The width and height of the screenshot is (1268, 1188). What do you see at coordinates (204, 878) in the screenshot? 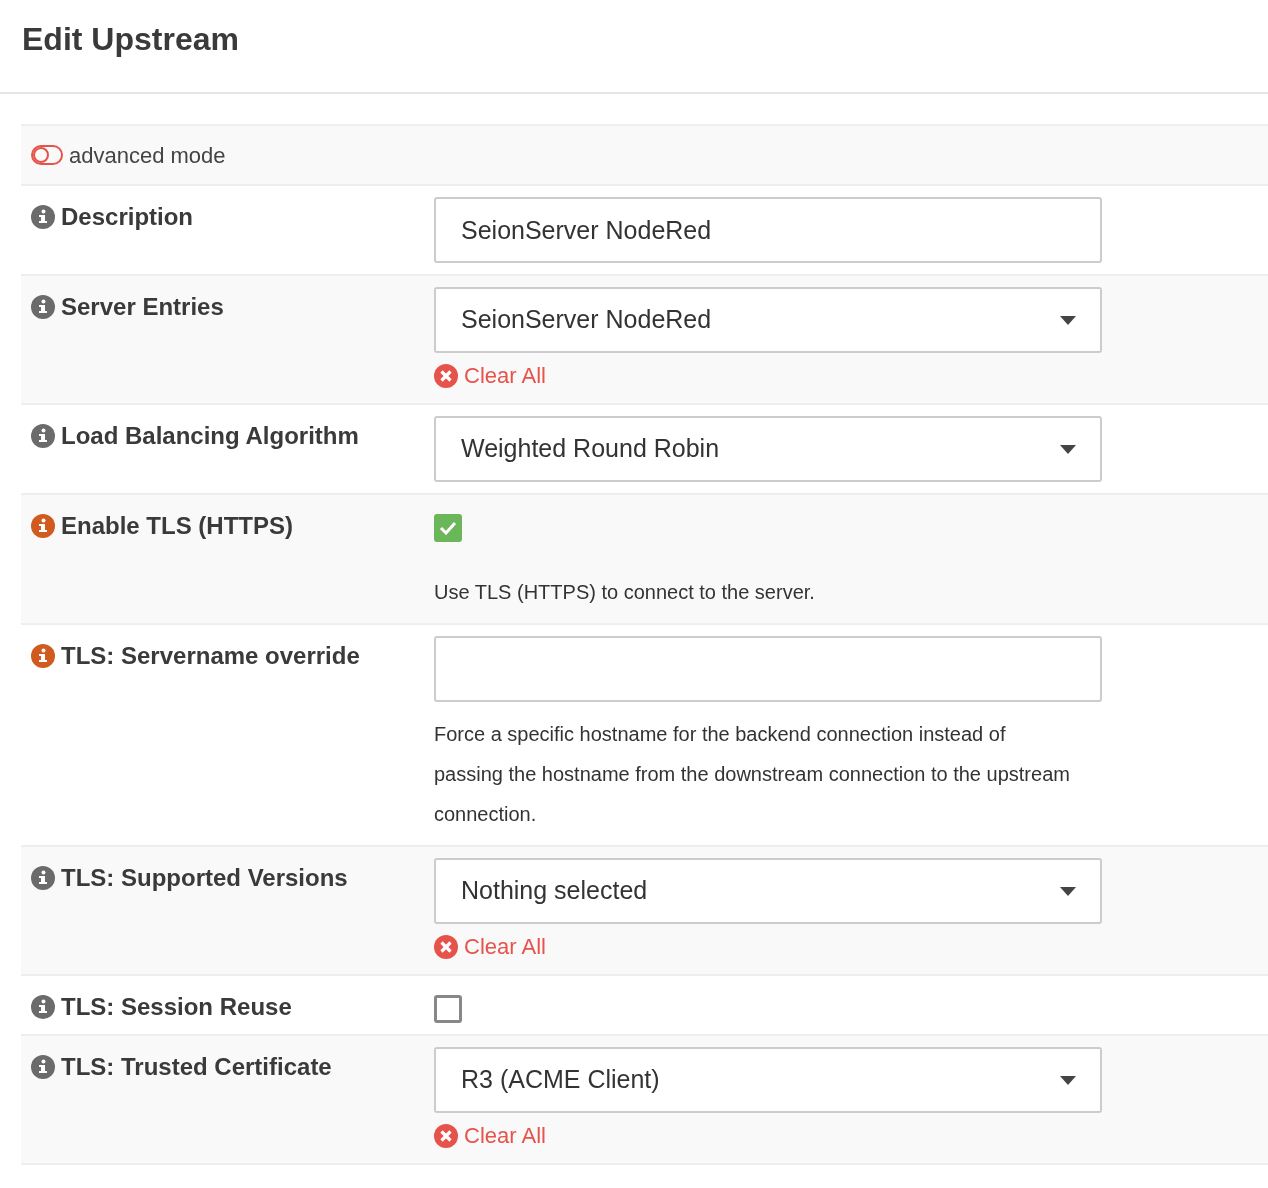
I see `field-label: TLS: Supported Versions` at bounding box center [204, 878].